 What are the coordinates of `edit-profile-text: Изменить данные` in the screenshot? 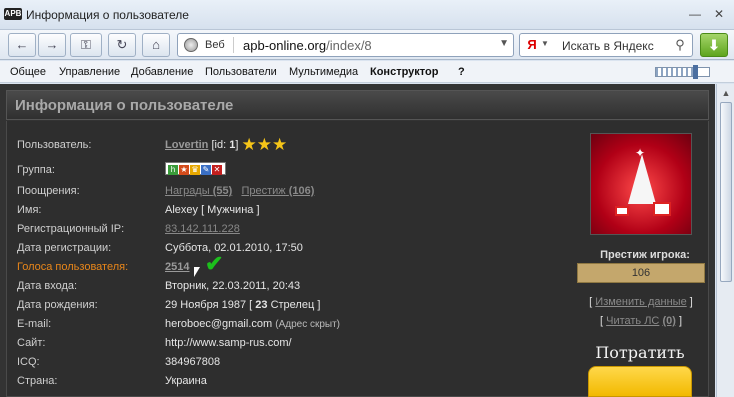 It's located at (641, 302).